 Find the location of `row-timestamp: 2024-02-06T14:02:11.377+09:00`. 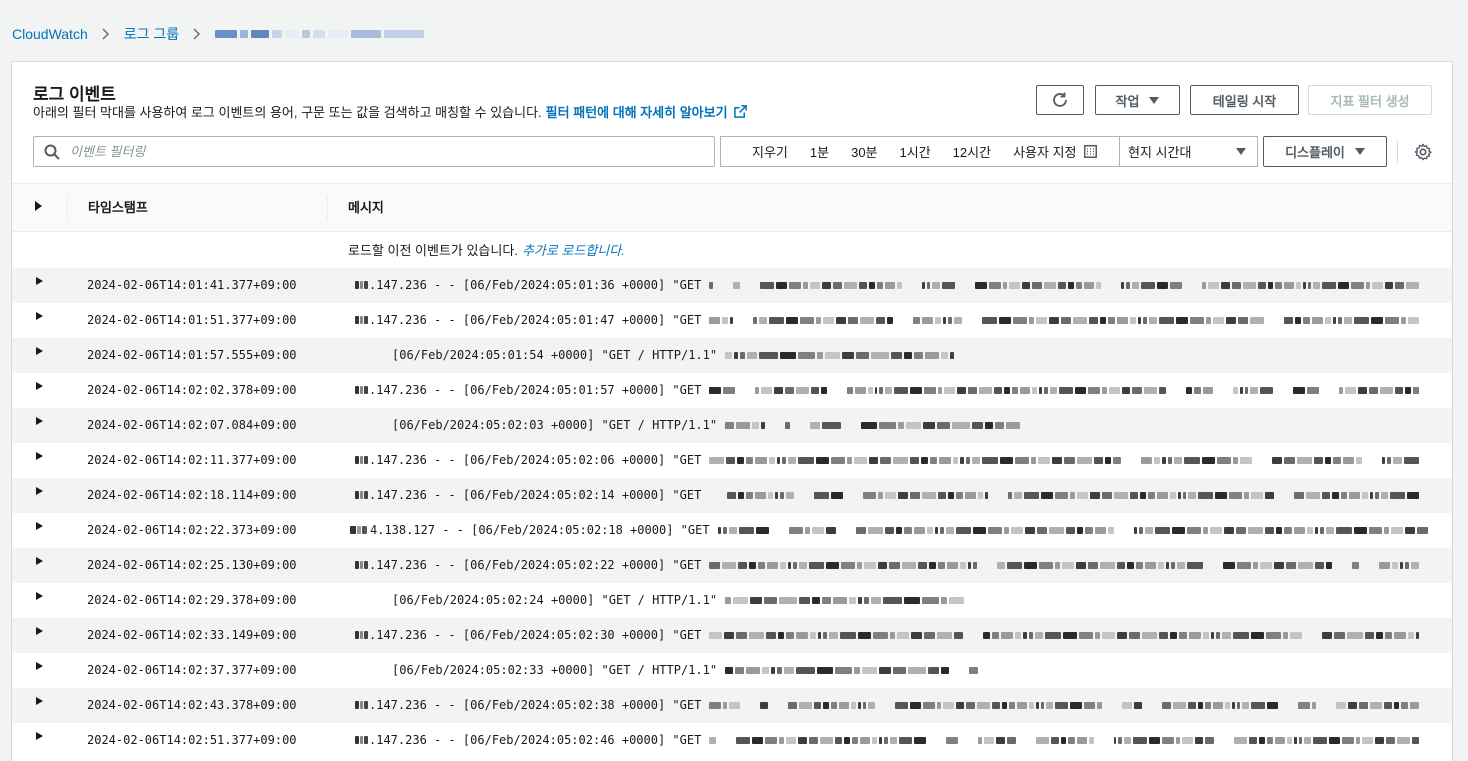

row-timestamp: 2024-02-06T14:02:11.377+09:00 is located at coordinates (192, 460).